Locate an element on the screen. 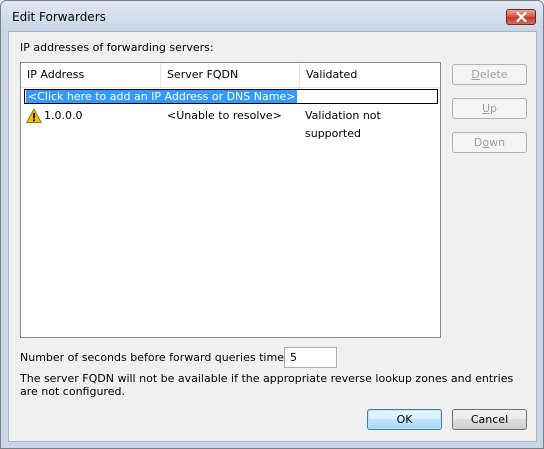  close-icon is located at coordinates (521, 17).